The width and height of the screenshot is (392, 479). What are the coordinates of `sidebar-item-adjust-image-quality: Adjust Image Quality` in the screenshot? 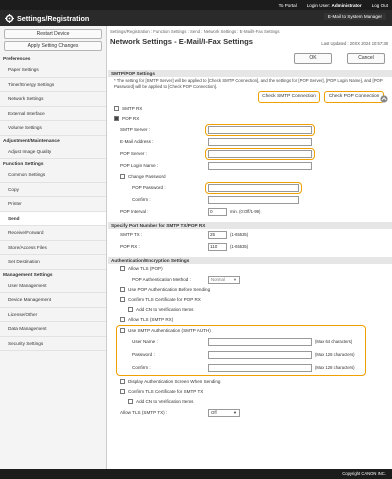 It's located at (53, 151).